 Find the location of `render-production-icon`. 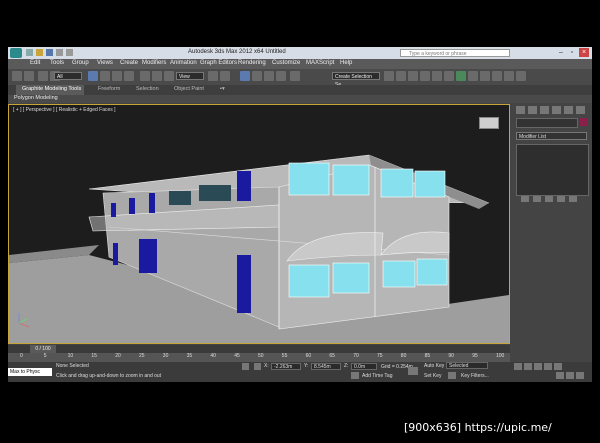

render-production-icon is located at coordinates (497, 76).